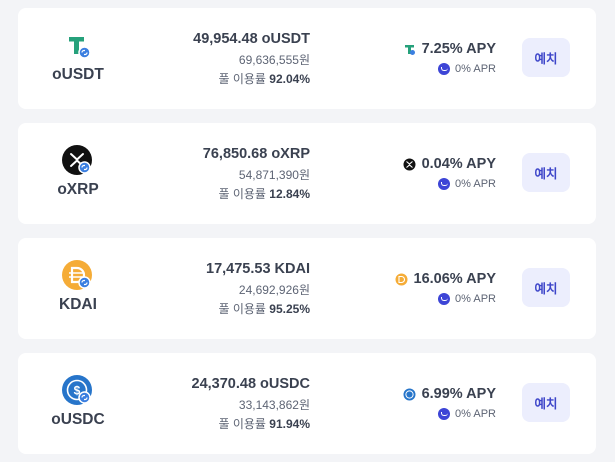 This screenshot has height=462, width=615. What do you see at coordinates (78, 46) in the screenshot?
I see `tether-icon` at bounding box center [78, 46].